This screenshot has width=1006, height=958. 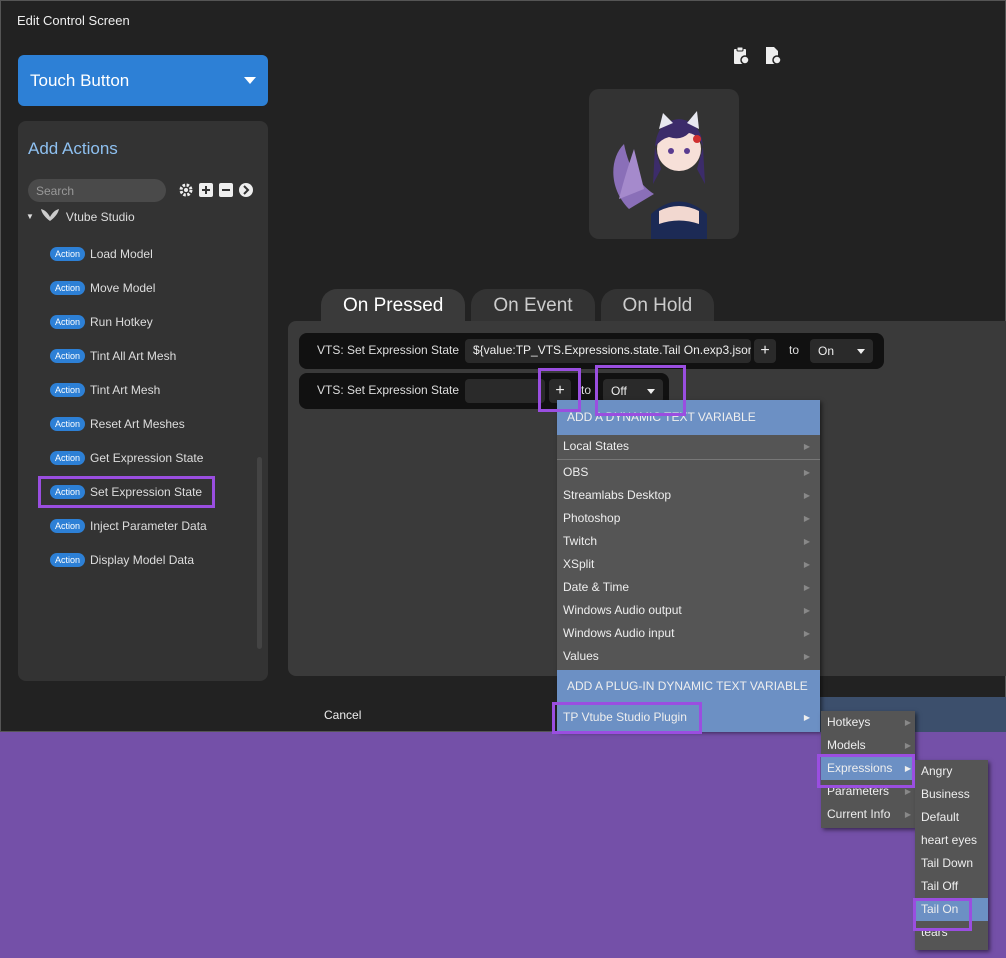 I want to click on submenu-item-models: Models ▶, so click(x=868, y=745).